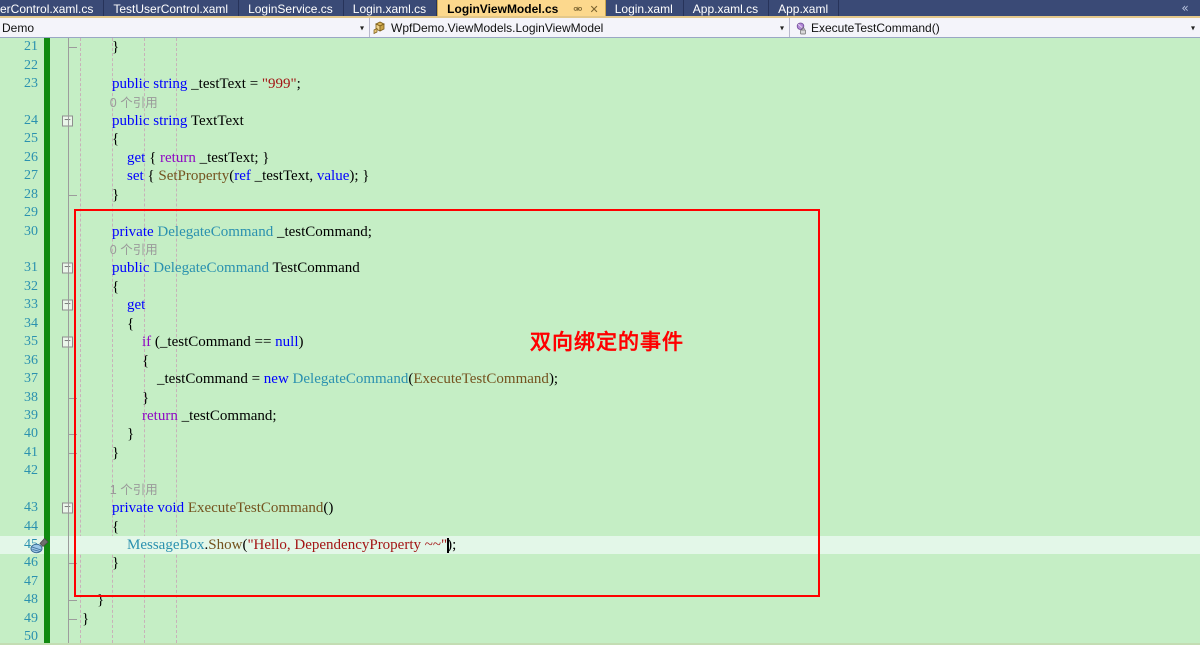  What do you see at coordinates (644, 8) in the screenshot?
I see `tab-5: Login.xaml` at bounding box center [644, 8].